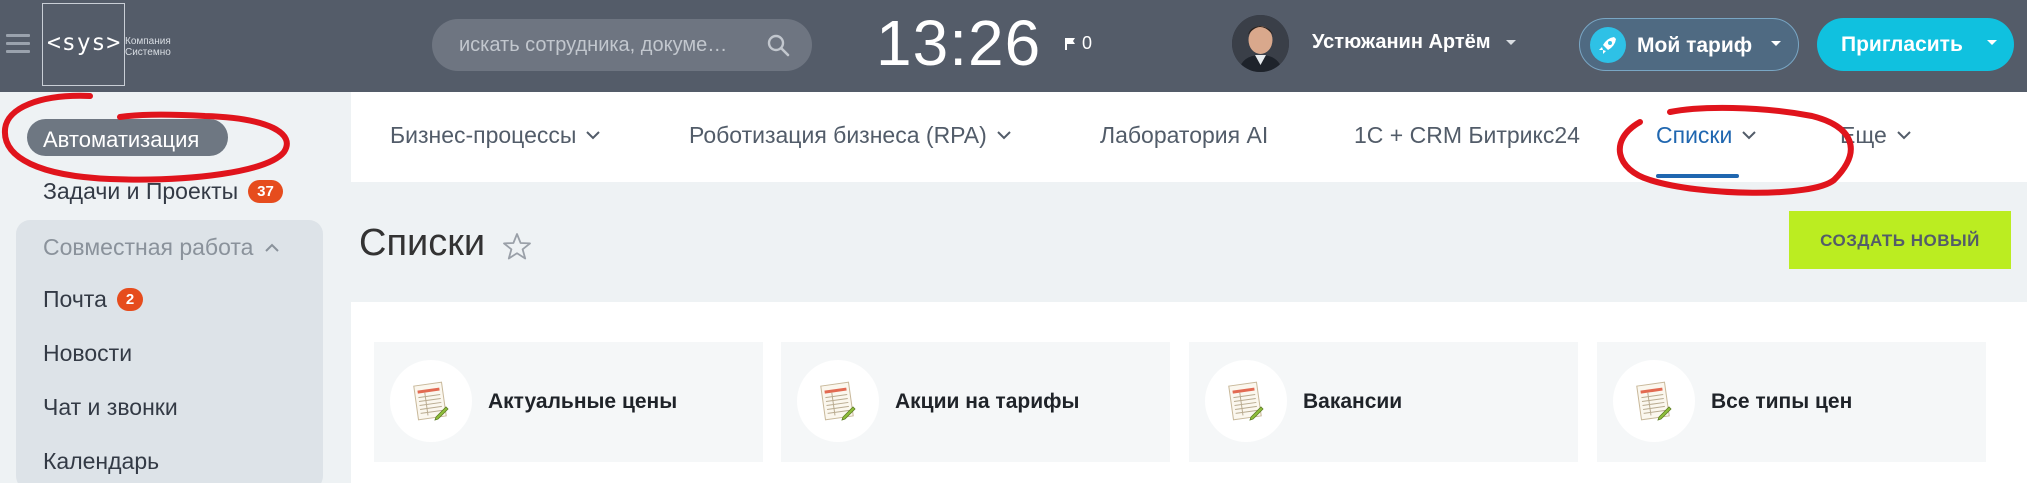 This screenshot has width=2027, height=483. What do you see at coordinates (987, 401) in the screenshot?
I see `list-card-title: Акции на тарифы` at bounding box center [987, 401].